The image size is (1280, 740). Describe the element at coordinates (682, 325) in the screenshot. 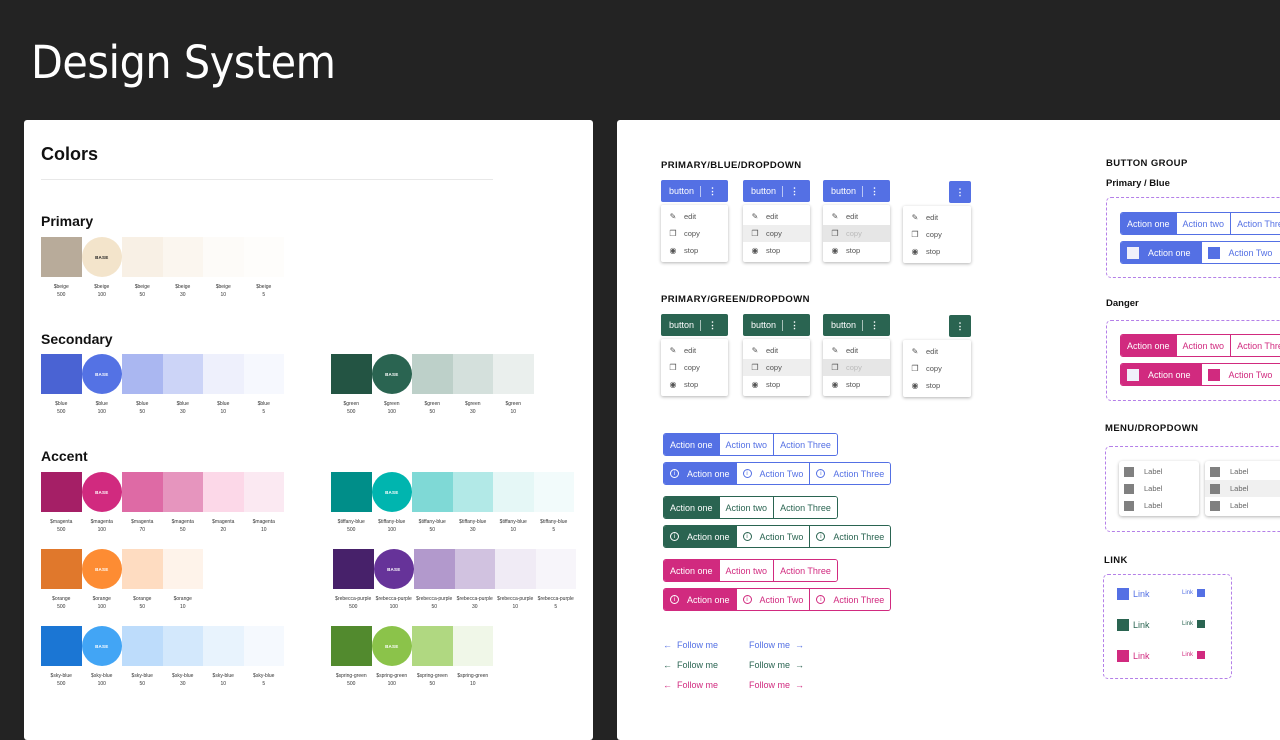

I see `button-label: button` at that location.